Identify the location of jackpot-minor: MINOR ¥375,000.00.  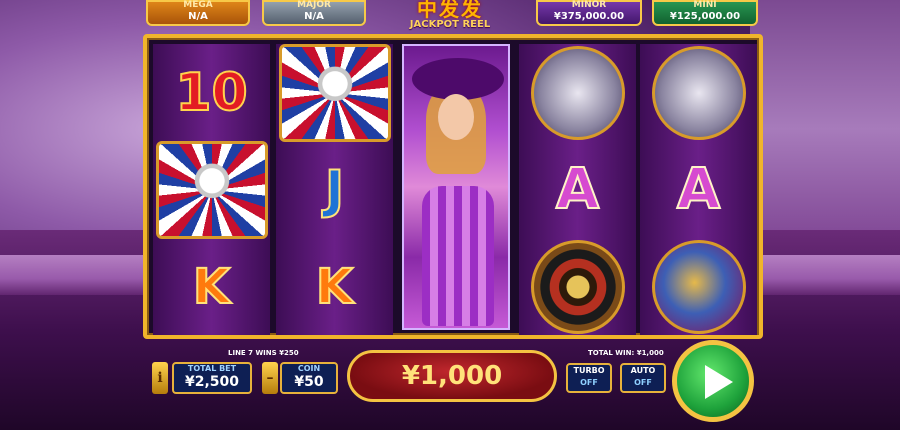
(589, 13).